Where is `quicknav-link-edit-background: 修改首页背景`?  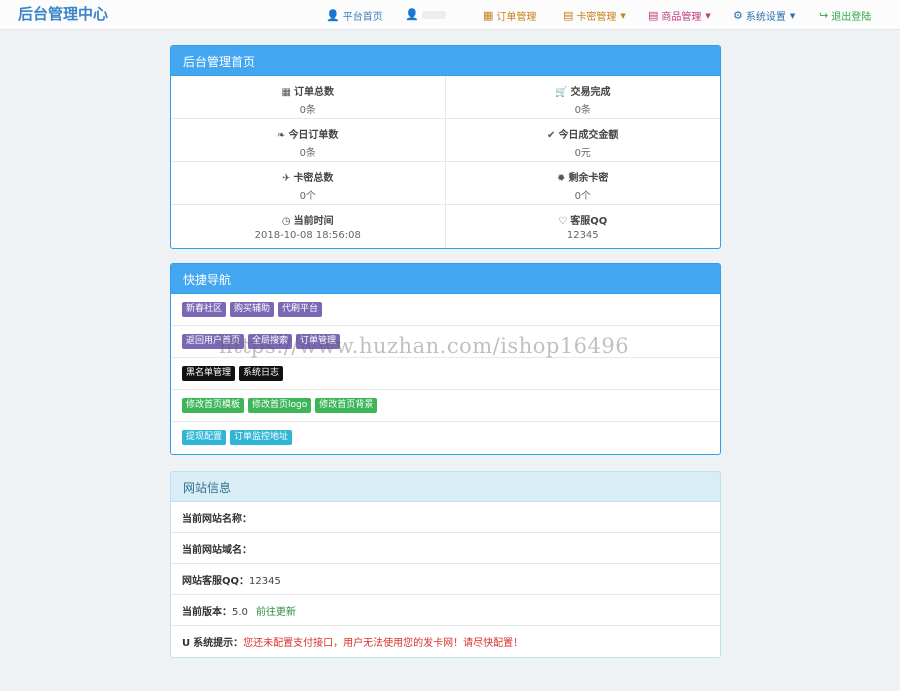 quicknav-link-edit-background: 修改首页背景 is located at coordinates (346, 405).